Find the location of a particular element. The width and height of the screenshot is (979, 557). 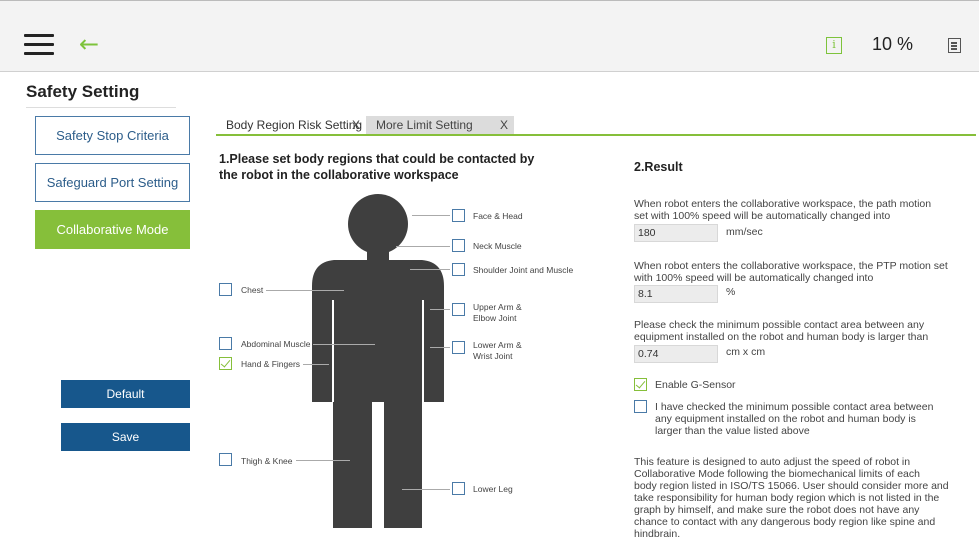

speed-readout: 10 % is located at coordinates (892, 44).